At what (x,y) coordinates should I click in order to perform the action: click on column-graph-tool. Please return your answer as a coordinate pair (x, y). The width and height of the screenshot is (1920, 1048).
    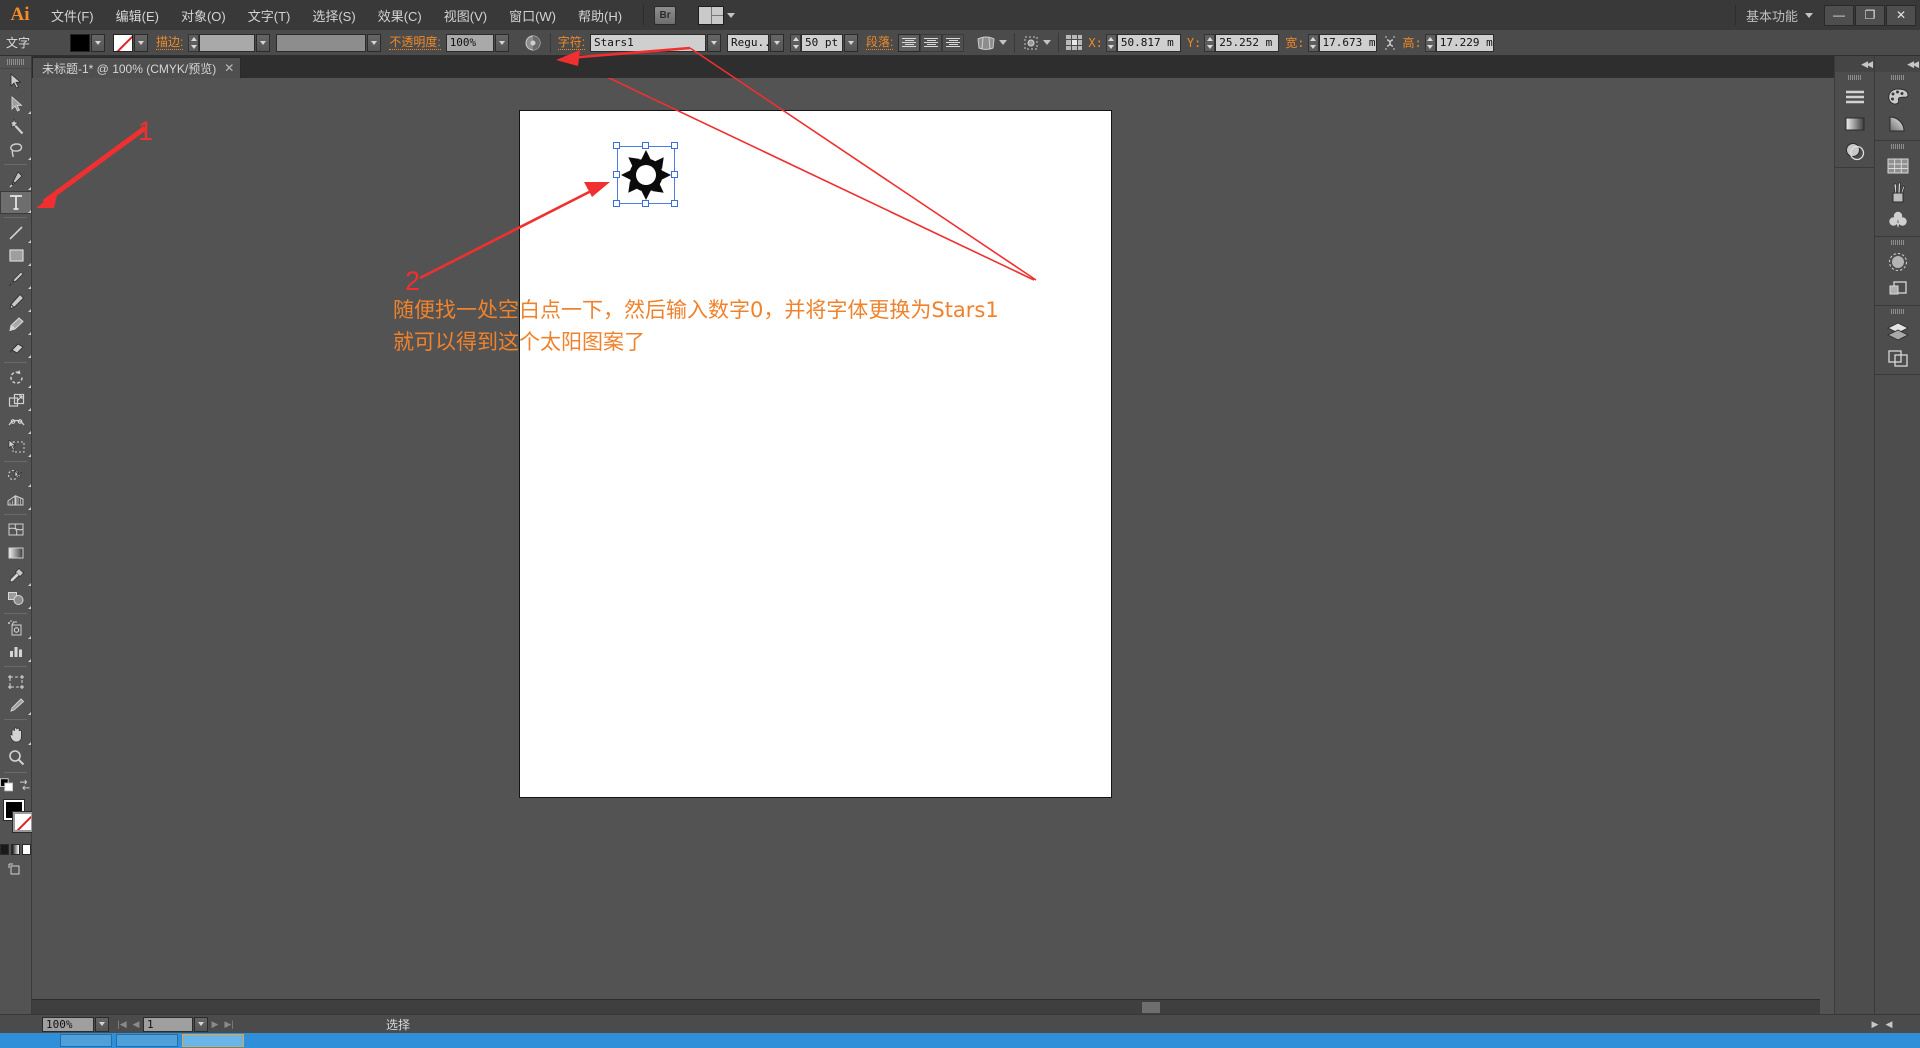
    Looking at the image, I should click on (16, 651).